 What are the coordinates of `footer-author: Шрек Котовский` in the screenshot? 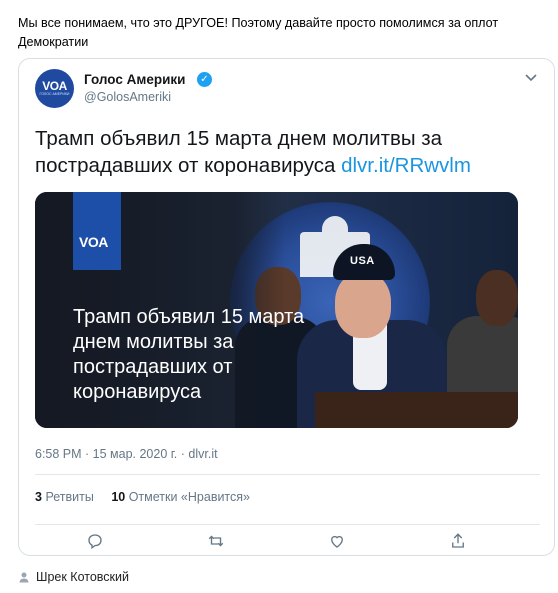 It's located at (82, 577).